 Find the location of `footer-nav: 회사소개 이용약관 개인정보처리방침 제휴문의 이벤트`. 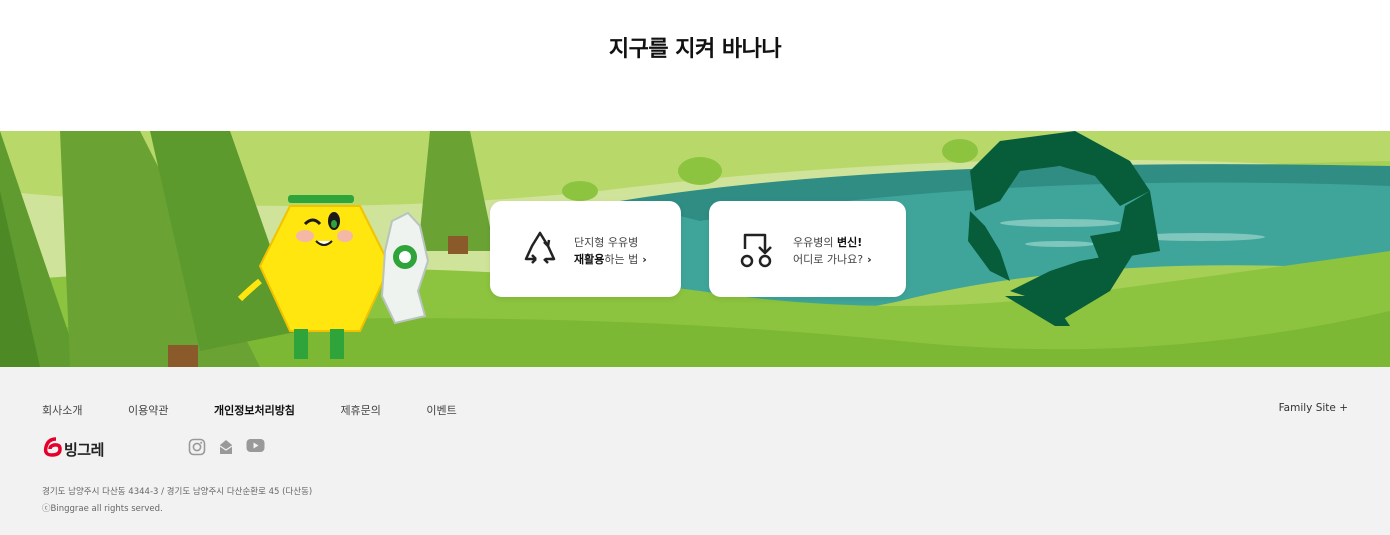

footer-nav: 회사소개 이용약관 개인정보처리방침 제휴문의 이벤트 is located at coordinates (270, 410).